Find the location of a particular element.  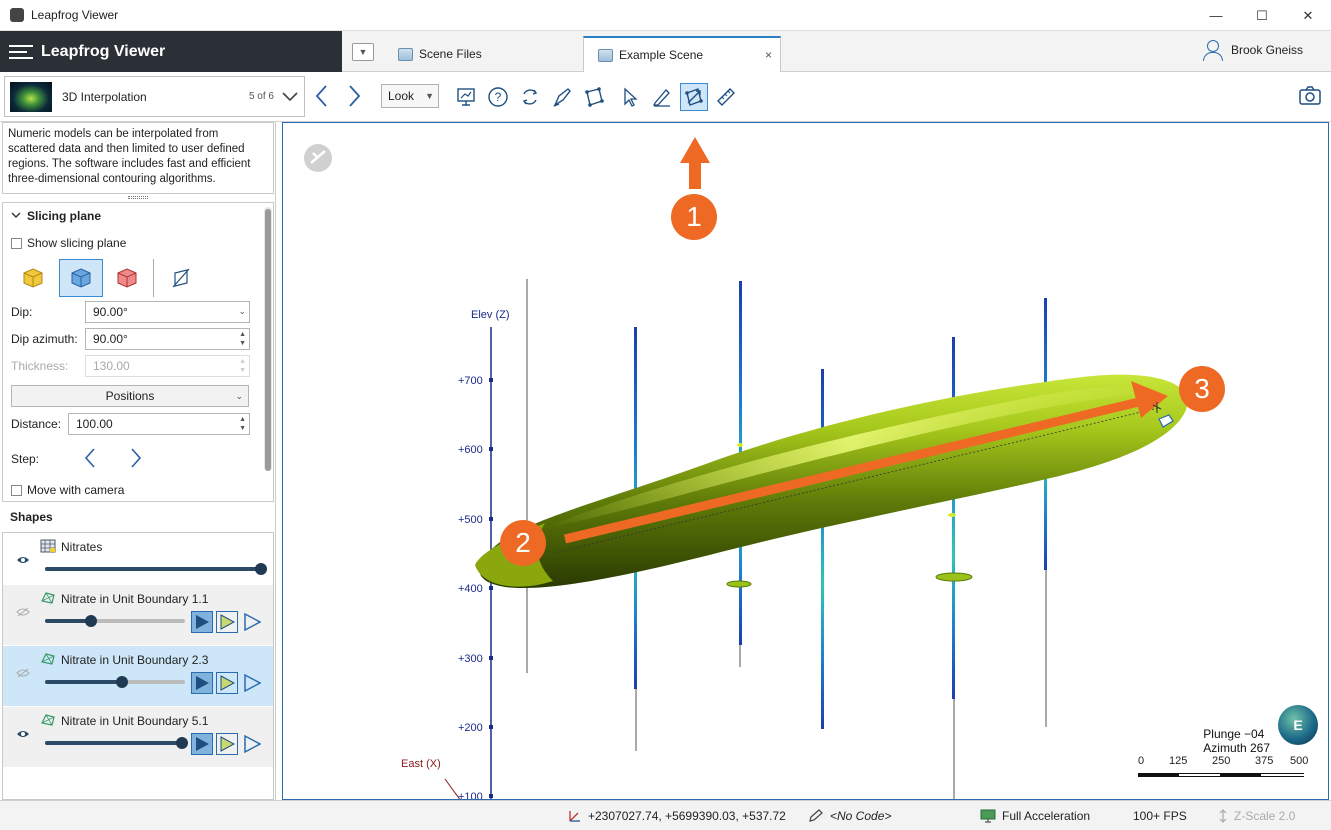

title-bar: Leapfrog Viewer — ☐ ✕ is located at coordinates (665, 15).